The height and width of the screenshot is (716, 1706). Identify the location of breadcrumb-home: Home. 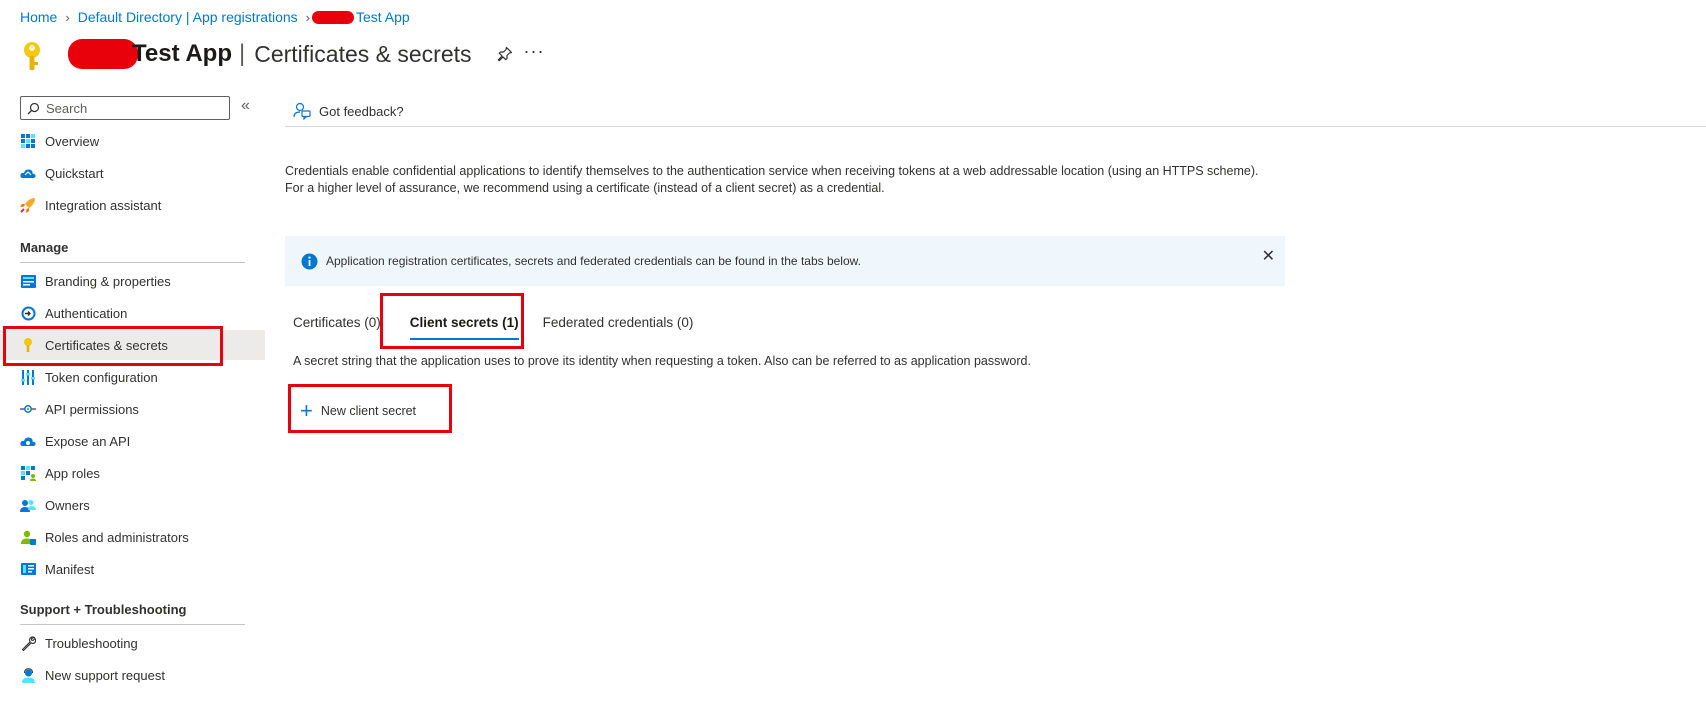
(38, 17).